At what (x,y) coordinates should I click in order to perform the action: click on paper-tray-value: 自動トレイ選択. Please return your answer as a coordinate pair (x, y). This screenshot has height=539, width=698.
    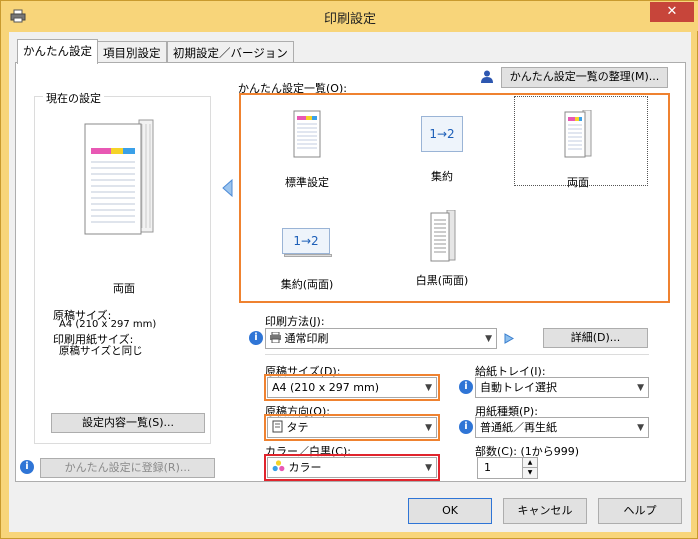
    Looking at the image, I should click on (518, 387).